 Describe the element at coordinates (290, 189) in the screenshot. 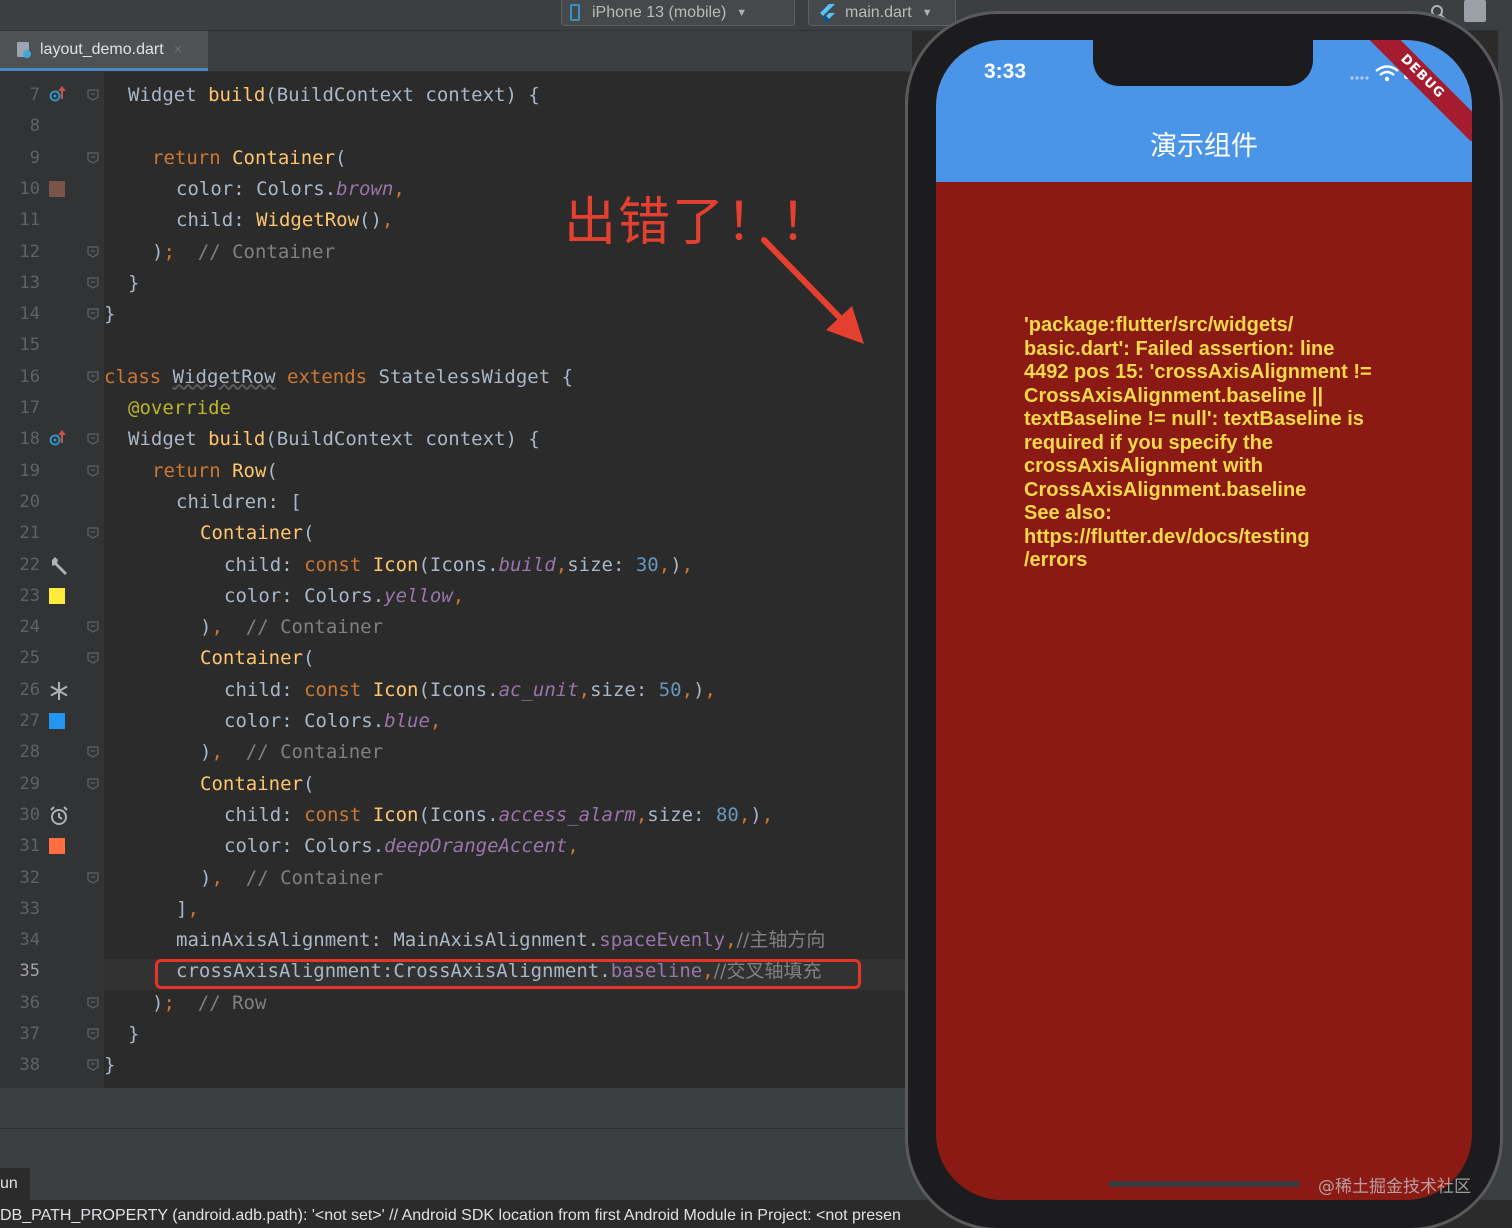

I see `code-line: color: Colors.brown,` at that location.